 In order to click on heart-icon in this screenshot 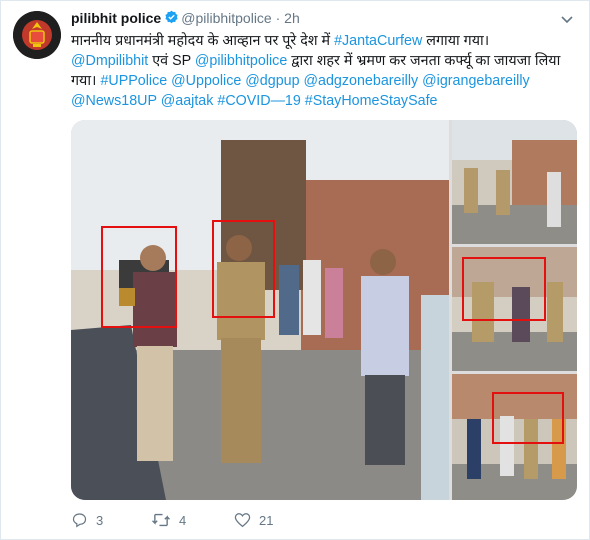, I will do `click(242, 520)`.